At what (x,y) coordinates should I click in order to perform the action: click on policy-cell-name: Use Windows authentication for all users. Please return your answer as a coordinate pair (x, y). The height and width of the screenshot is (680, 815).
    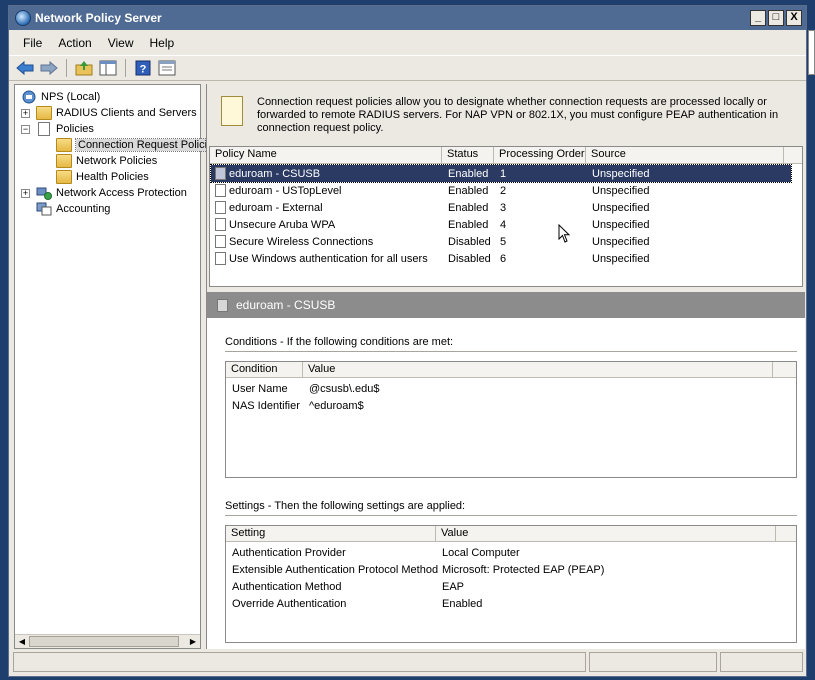
    Looking at the image, I should click on (328, 258).